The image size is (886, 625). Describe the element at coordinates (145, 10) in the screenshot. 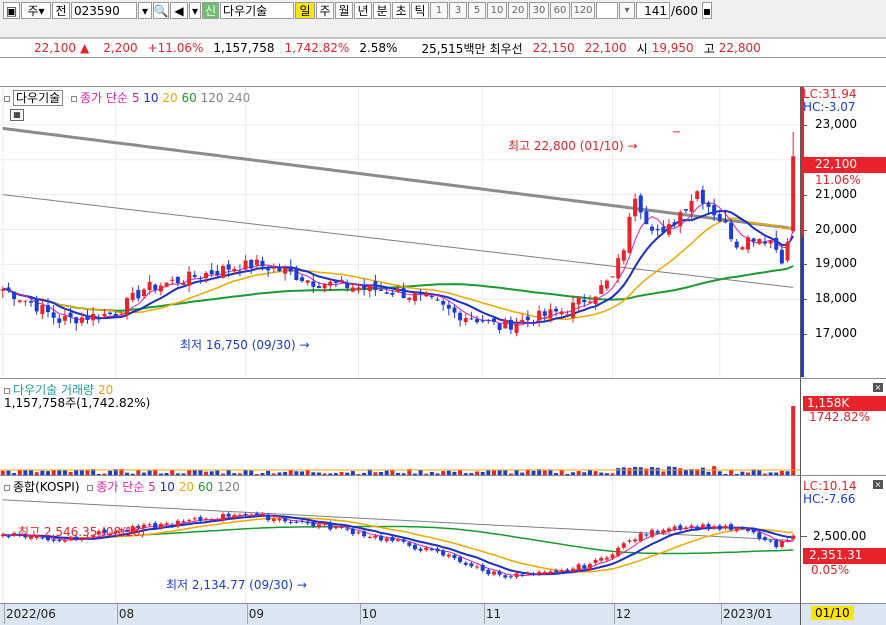

I see `code-dropdown-icon: ▾` at that location.